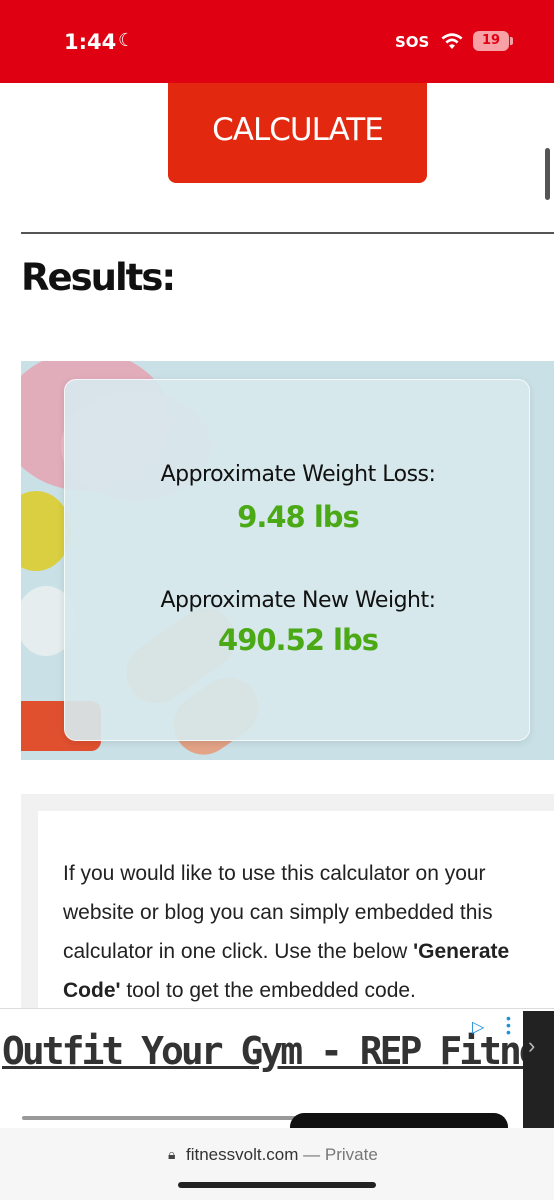  I want to click on embed-text-after: tool to get the embedded code., so click(268, 990).